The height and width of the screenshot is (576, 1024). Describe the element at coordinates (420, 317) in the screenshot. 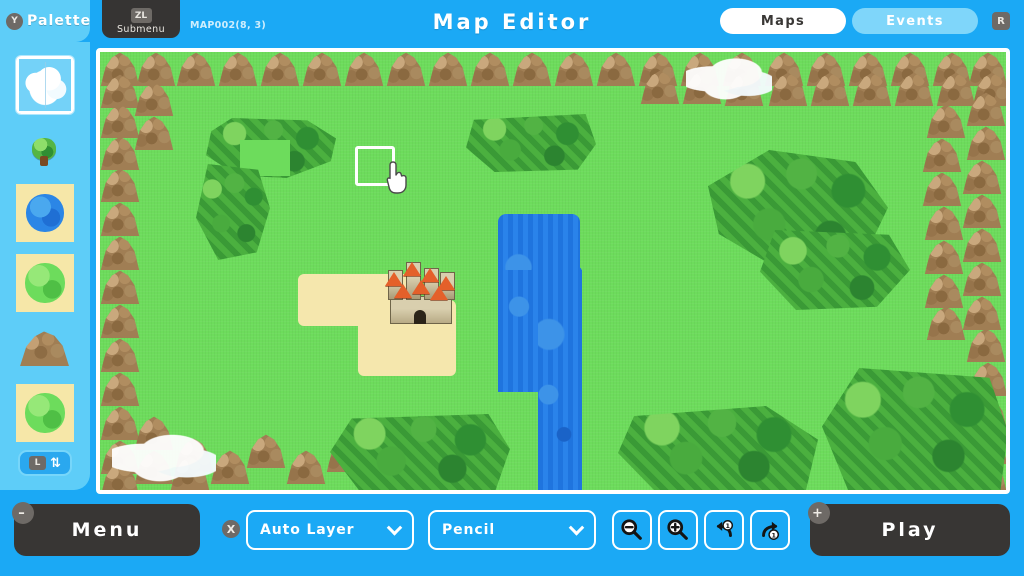

I see `castle-door` at that location.